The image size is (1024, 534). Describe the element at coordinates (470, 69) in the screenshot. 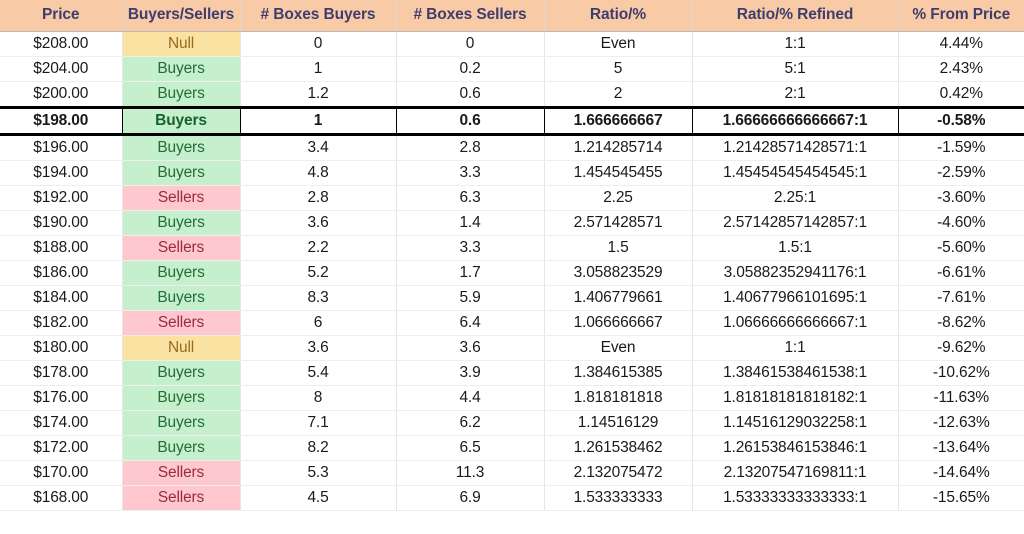

I see `cell-boxes-sellers: 0.2` at that location.